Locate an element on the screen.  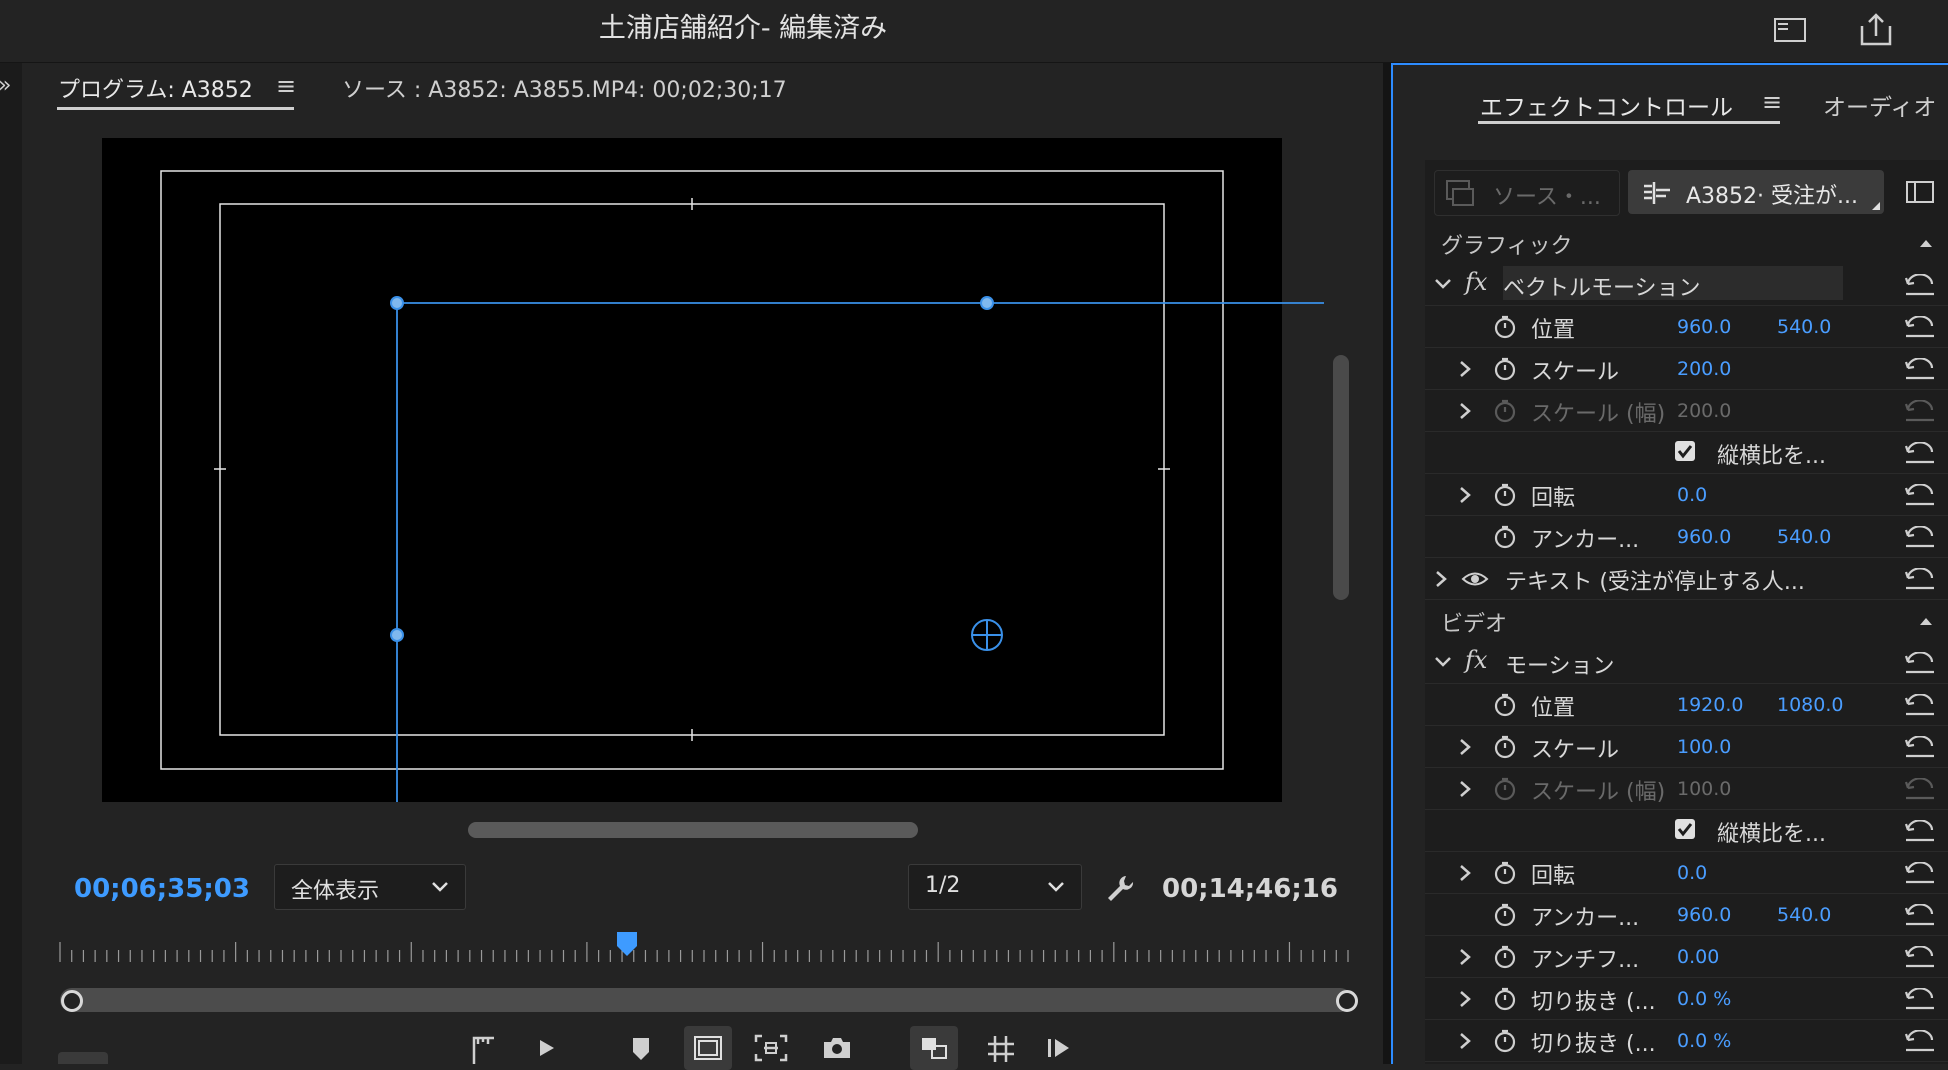
graphics-section-header: グラフィック is located at coordinates (1686, 242).